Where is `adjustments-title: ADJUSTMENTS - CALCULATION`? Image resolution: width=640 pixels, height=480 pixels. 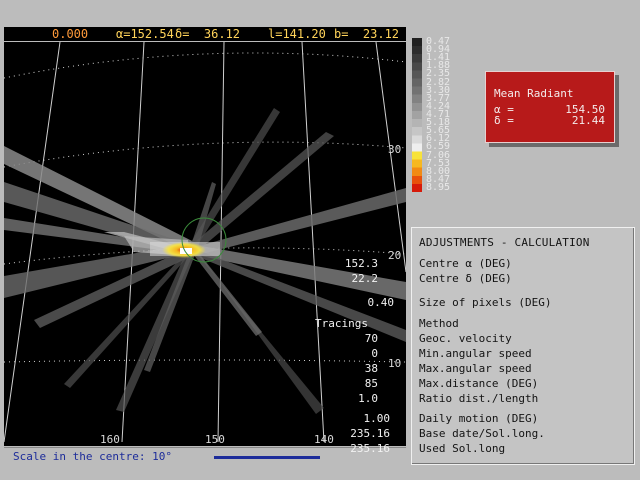
adjustments-title: ADJUSTMENTS - CALCULATION is located at coordinates (504, 242).